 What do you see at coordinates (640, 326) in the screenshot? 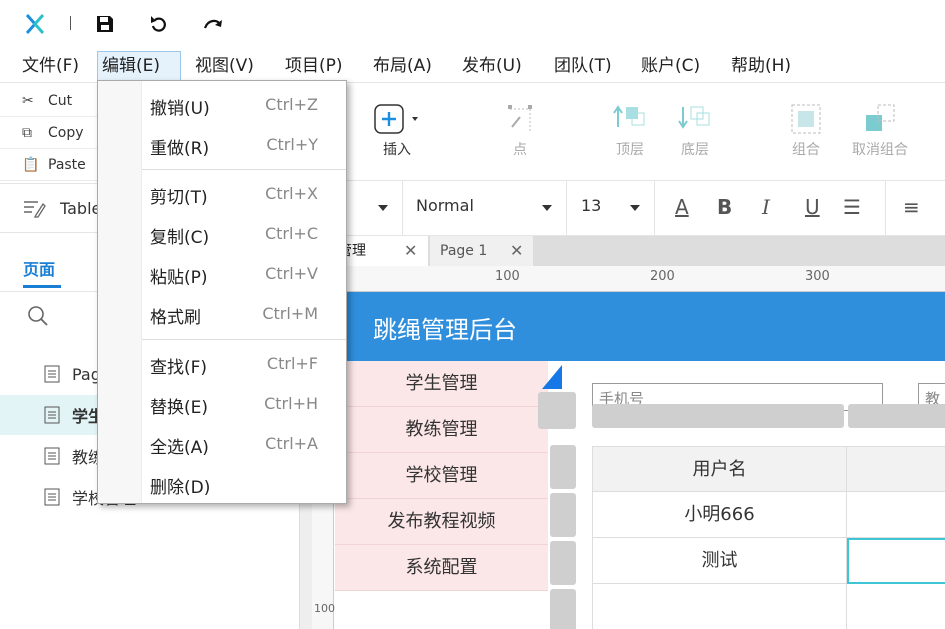
I see `app-header: 跳绳管理后台` at bounding box center [640, 326].